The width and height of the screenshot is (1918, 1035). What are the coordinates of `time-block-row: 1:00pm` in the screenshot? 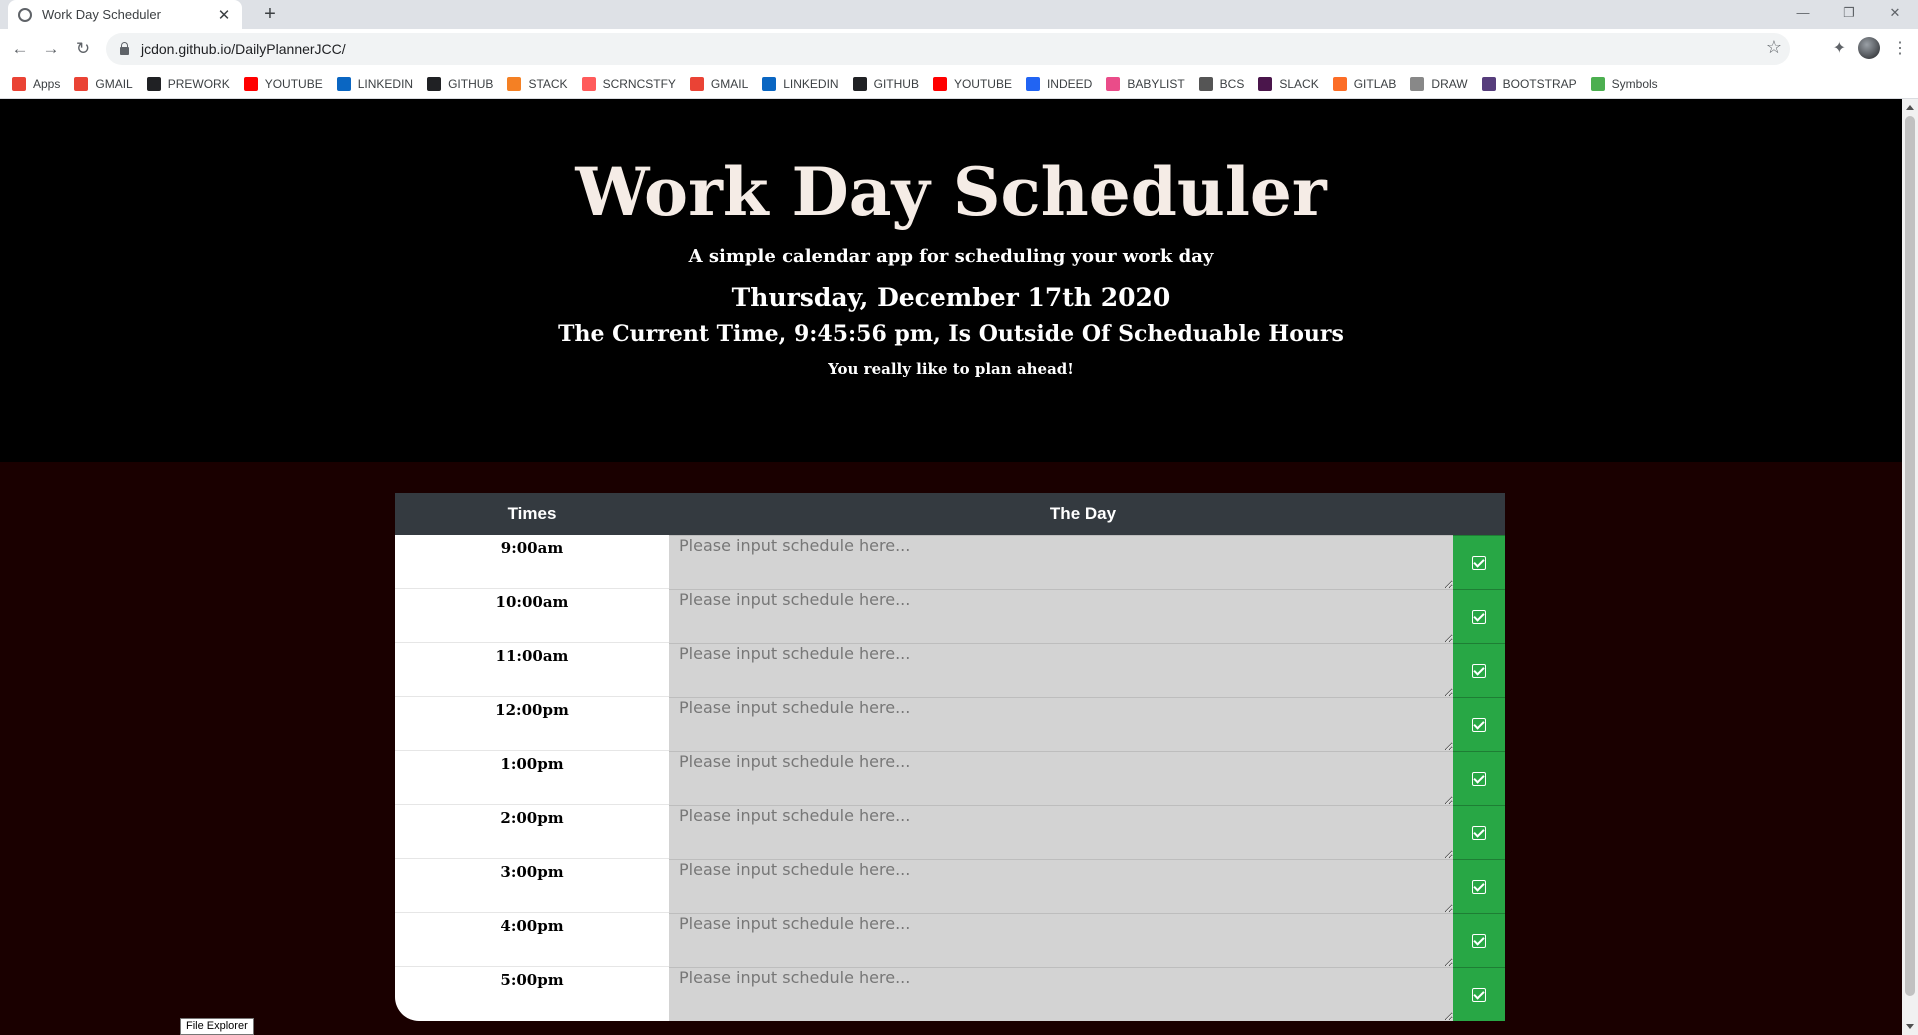 It's located at (950, 778).